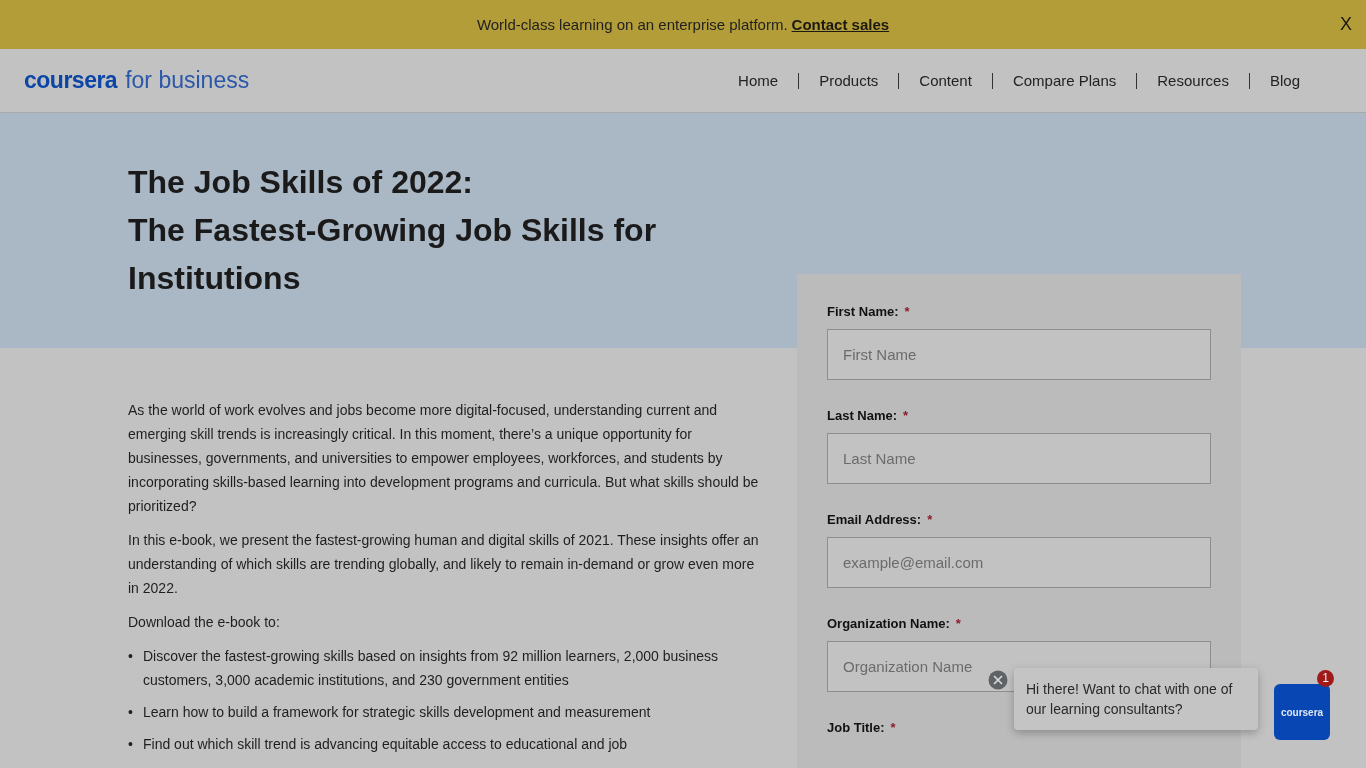 The image size is (1366, 768). Describe the element at coordinates (397, 712) in the screenshot. I see `bullet-item: Learn how to build a framework for strategic skills development and measurement` at that location.